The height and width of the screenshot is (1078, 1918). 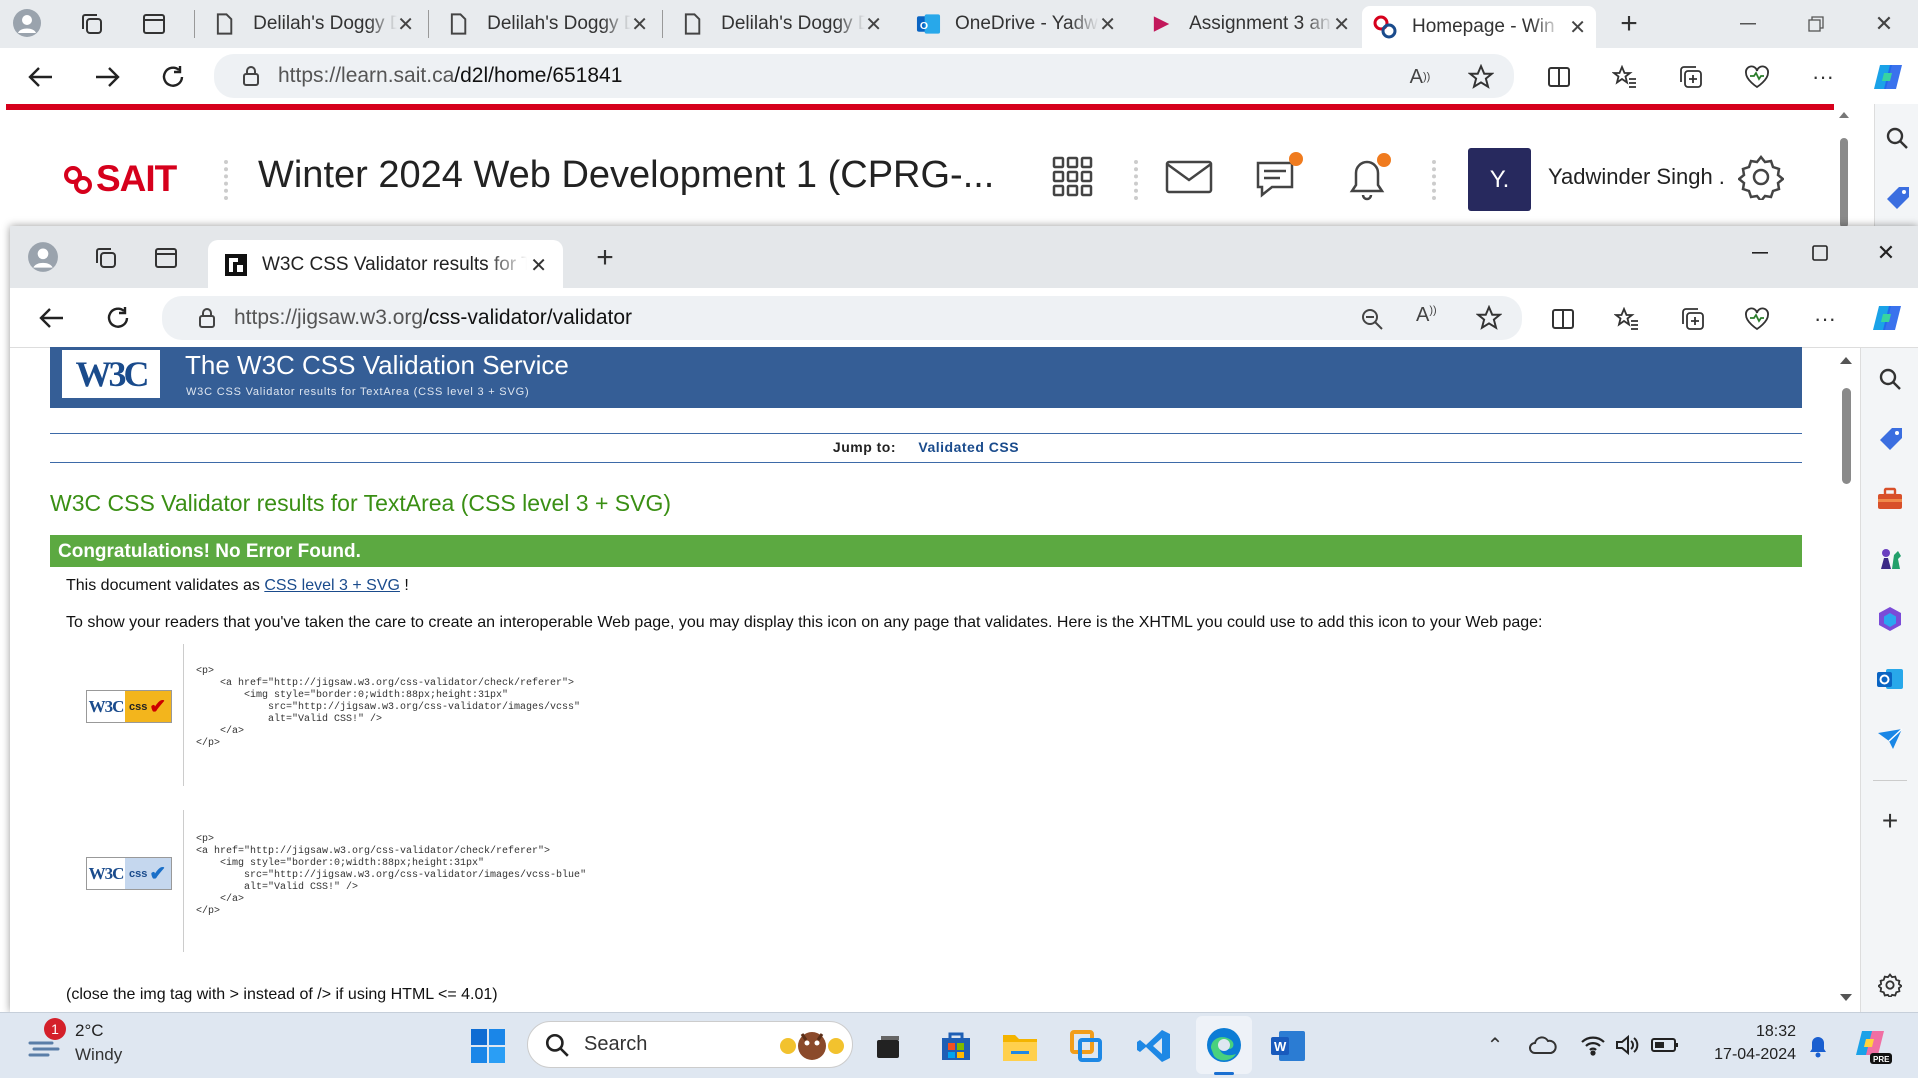 I want to click on games-chess-icon, so click(x=1890, y=559).